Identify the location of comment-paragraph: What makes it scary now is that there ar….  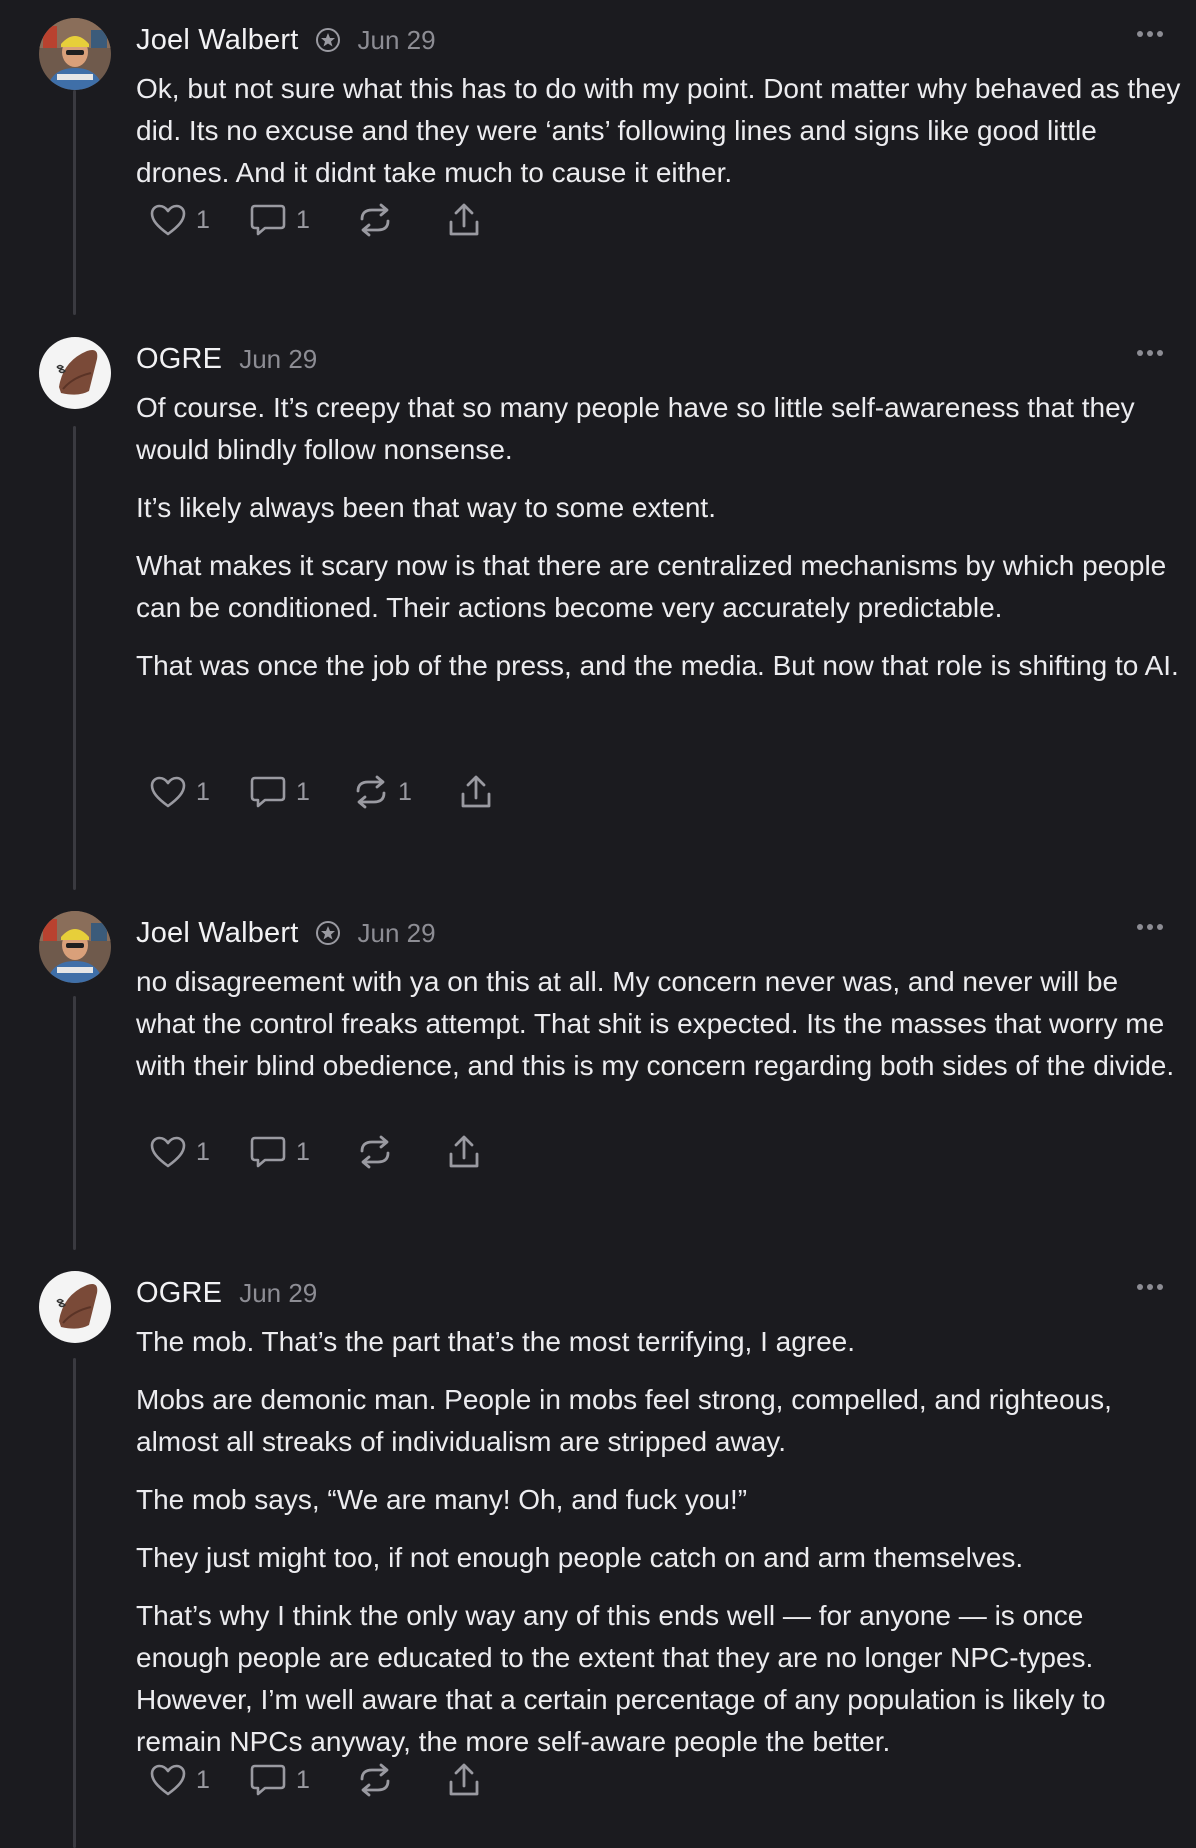
(651, 586).